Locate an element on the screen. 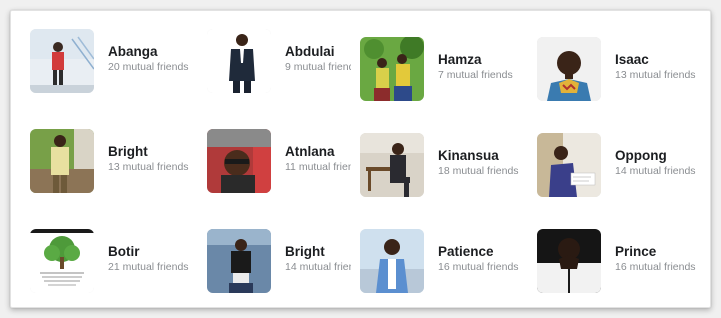 The height and width of the screenshot is (318, 721). friend-name: Atnlana is located at coordinates (318, 151).